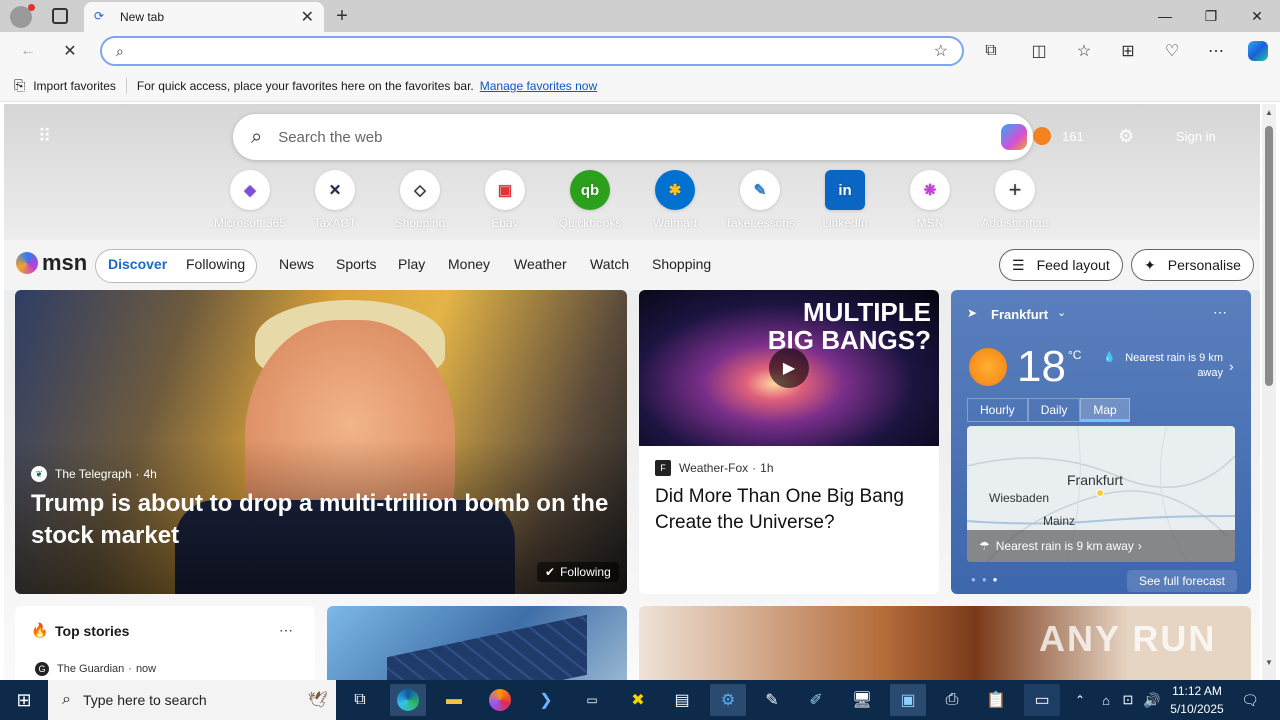 Image resolution: width=1280 pixels, height=720 pixels. Describe the element at coordinates (28, 51) in the screenshot. I see `back-button: ←` at that location.